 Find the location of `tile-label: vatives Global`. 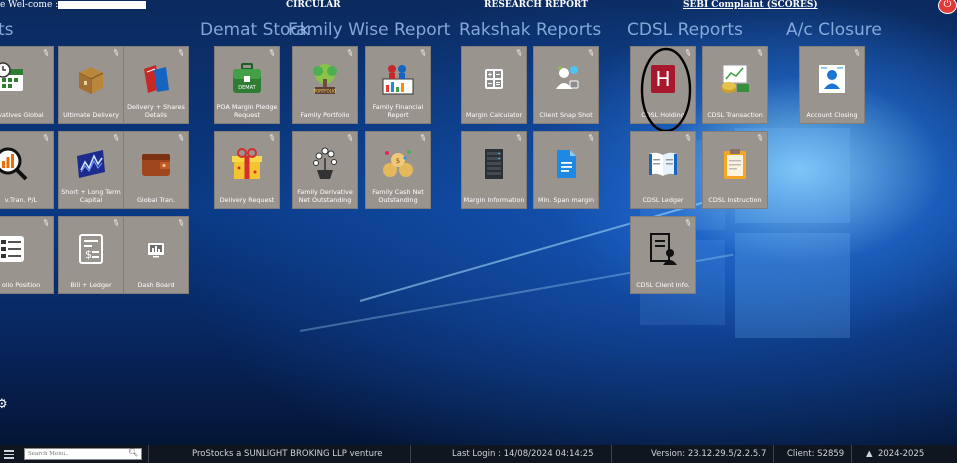

tile-label: vatives Global is located at coordinates (22, 115).